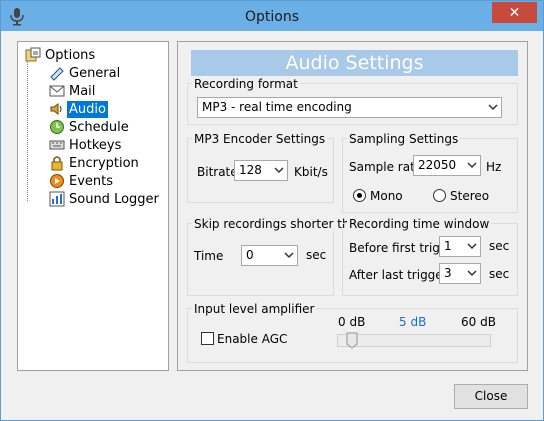  Describe the element at coordinates (413, 322) in the screenshot. I see `scale-current-label: 5 dB` at that location.